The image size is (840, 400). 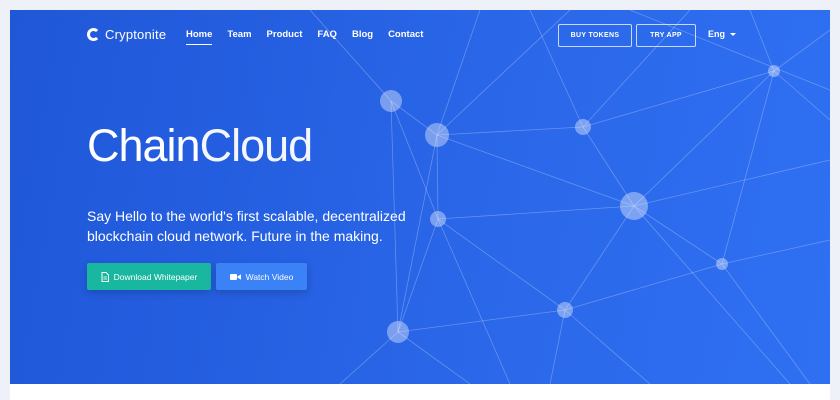 What do you see at coordinates (144, 145) in the screenshot?
I see `hero-title-part1: Chain` at bounding box center [144, 145].